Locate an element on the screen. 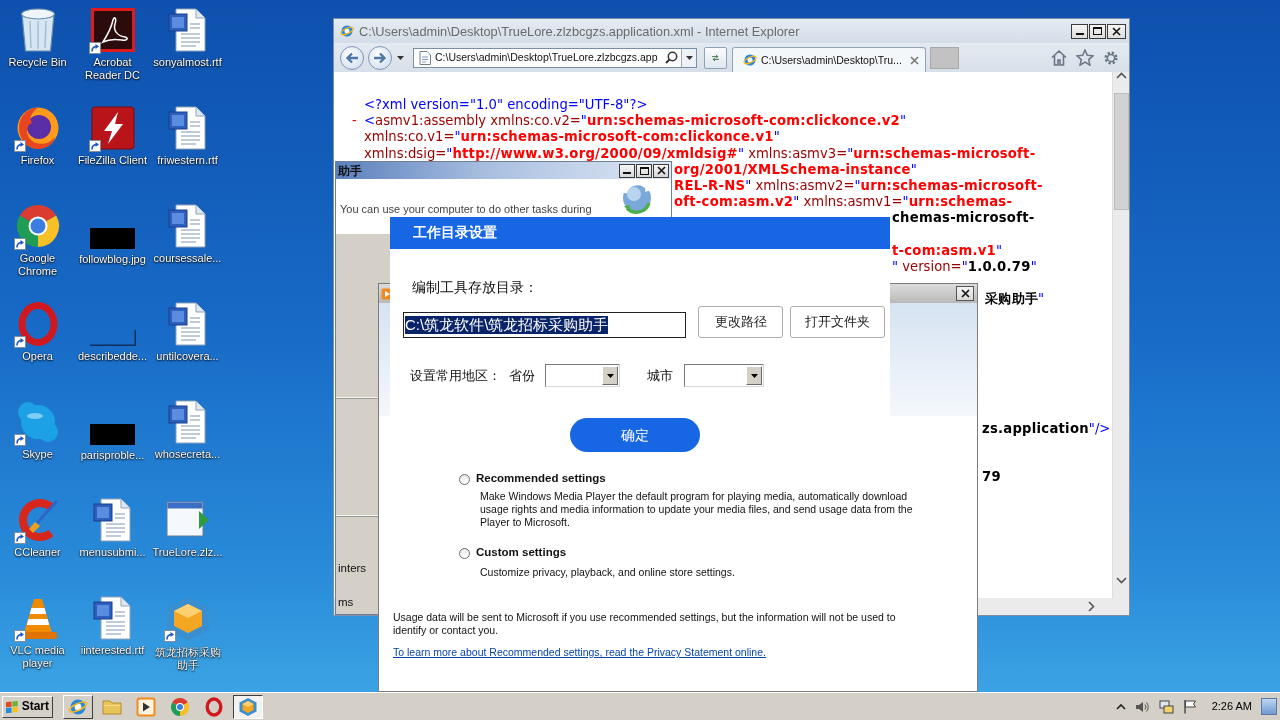  xml-line: <?xml version="1.0" encoding="UTF-8"?> is located at coordinates (506, 105).